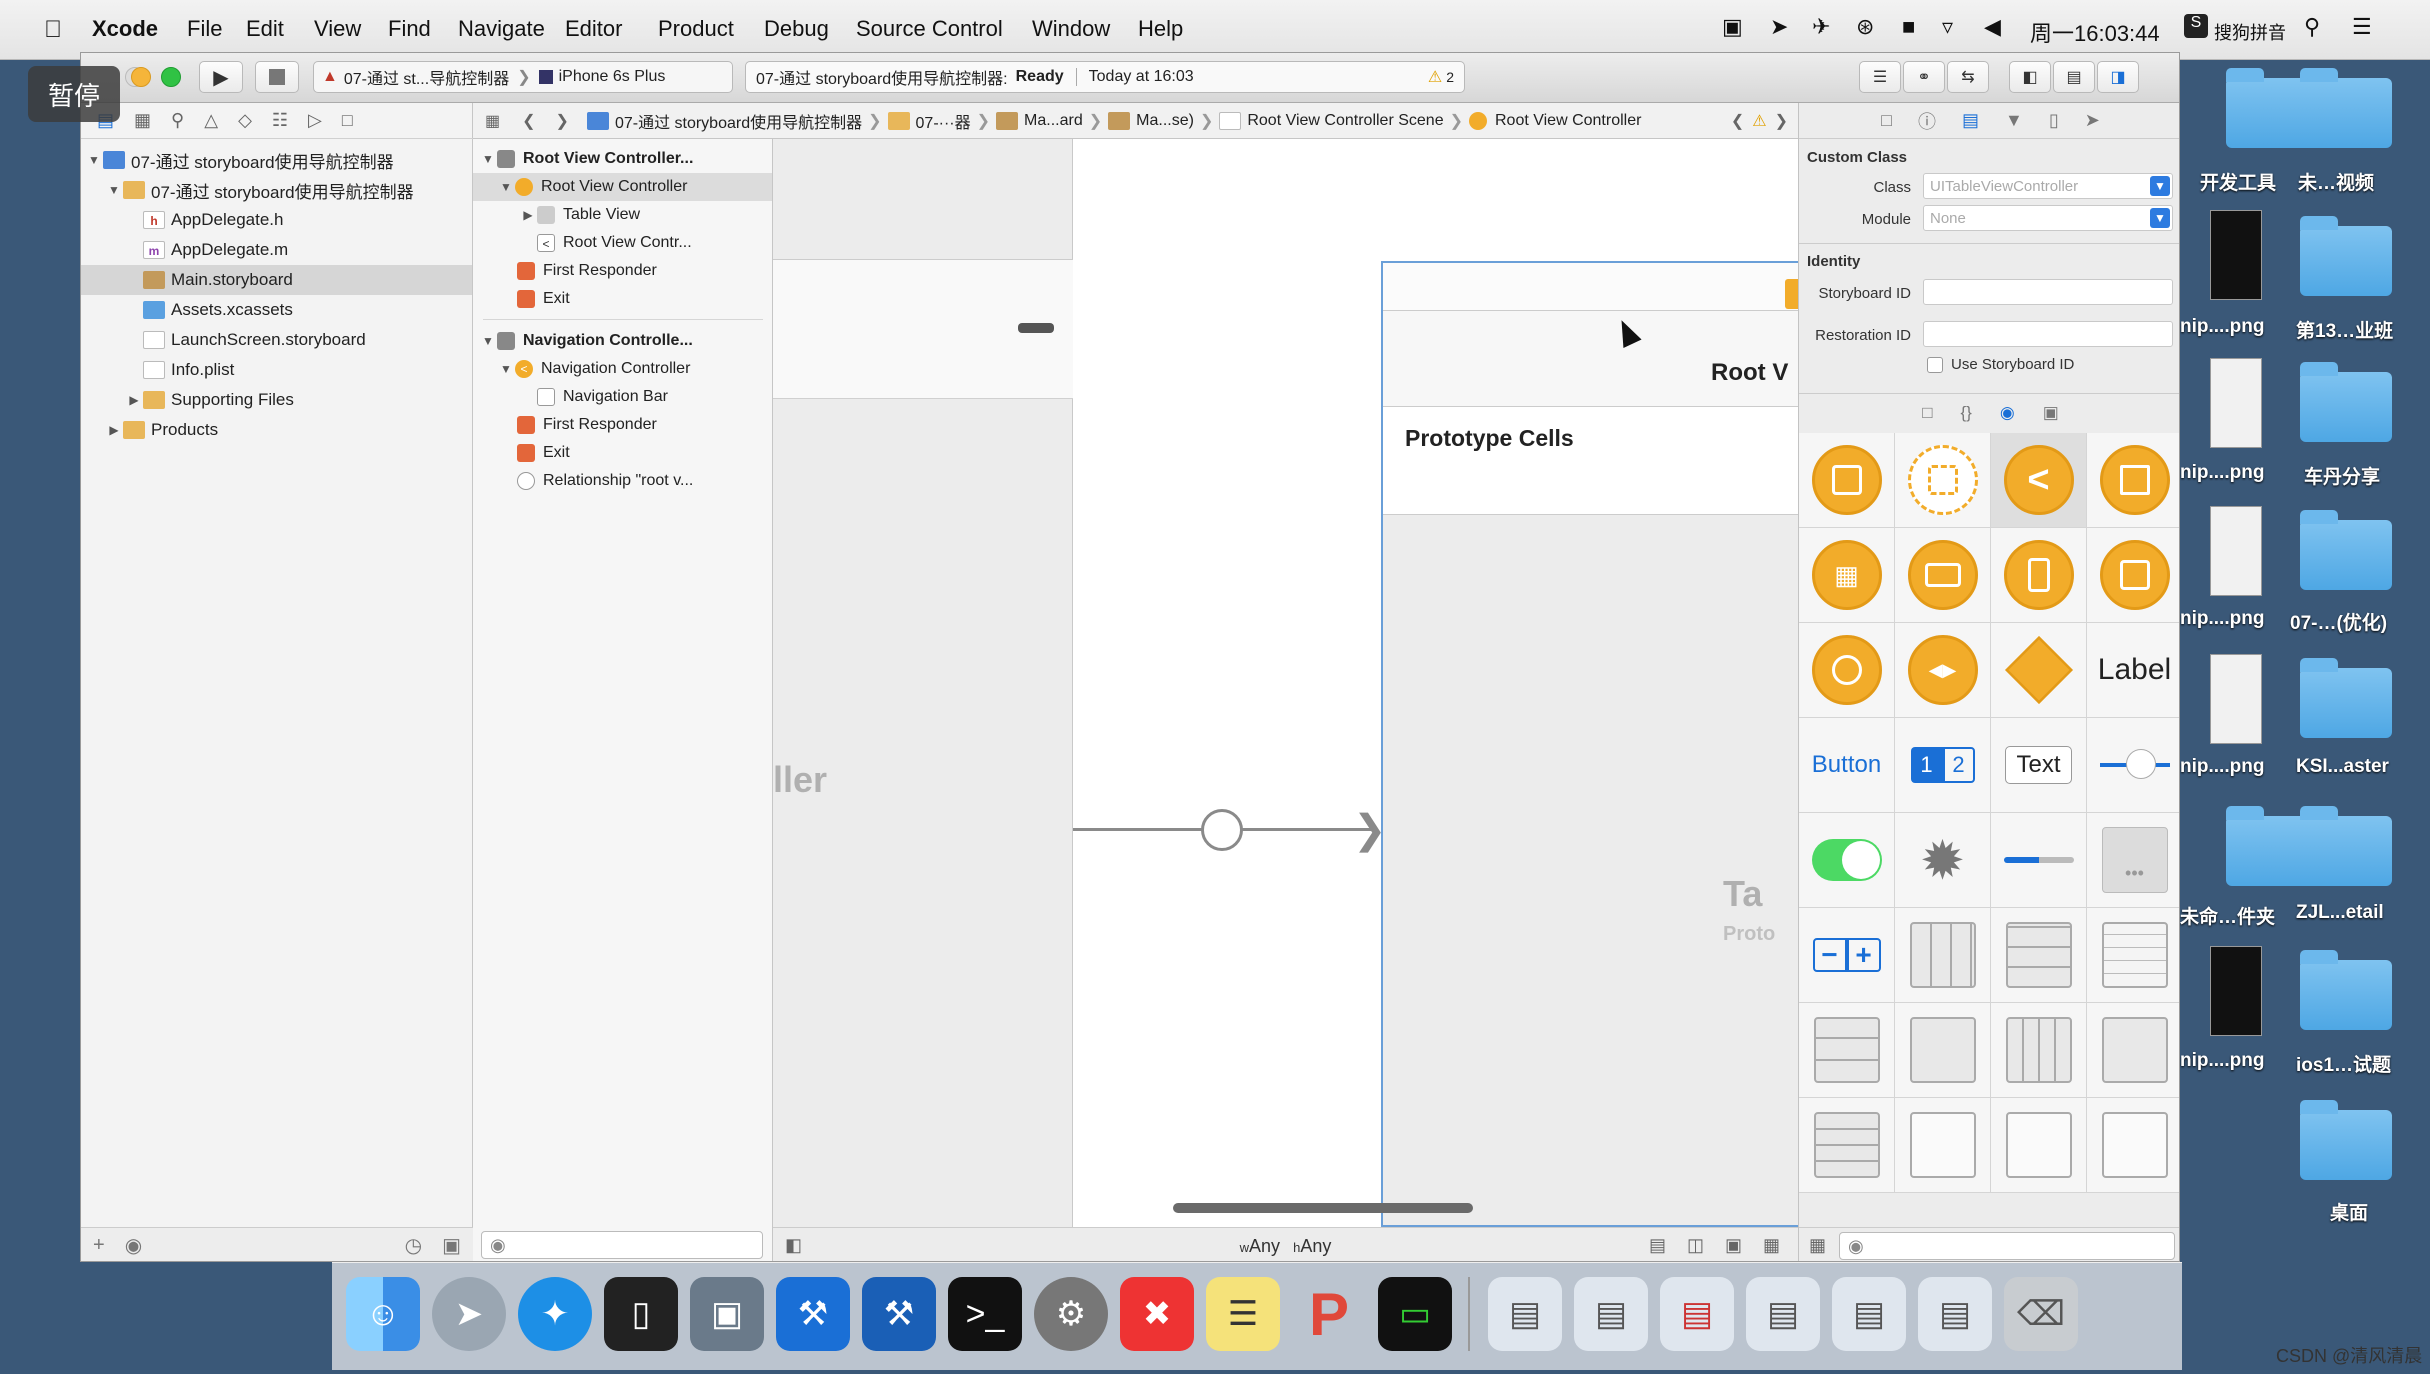 Image resolution: width=2430 pixels, height=1374 pixels. What do you see at coordinates (1568, 121) in the screenshot?
I see `breadcrumb-item: Root View Controller` at bounding box center [1568, 121].